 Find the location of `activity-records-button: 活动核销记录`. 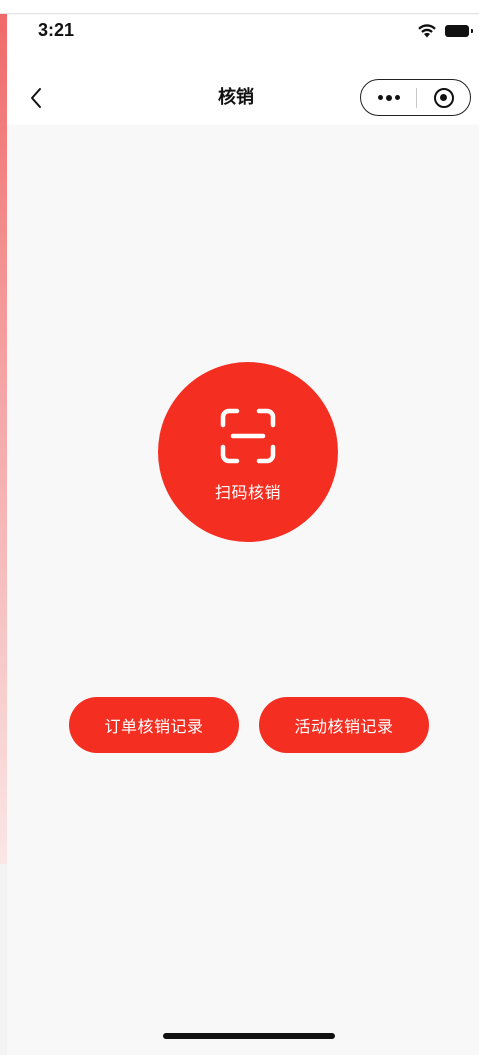

activity-records-button: 活动核销记录 is located at coordinates (344, 725).